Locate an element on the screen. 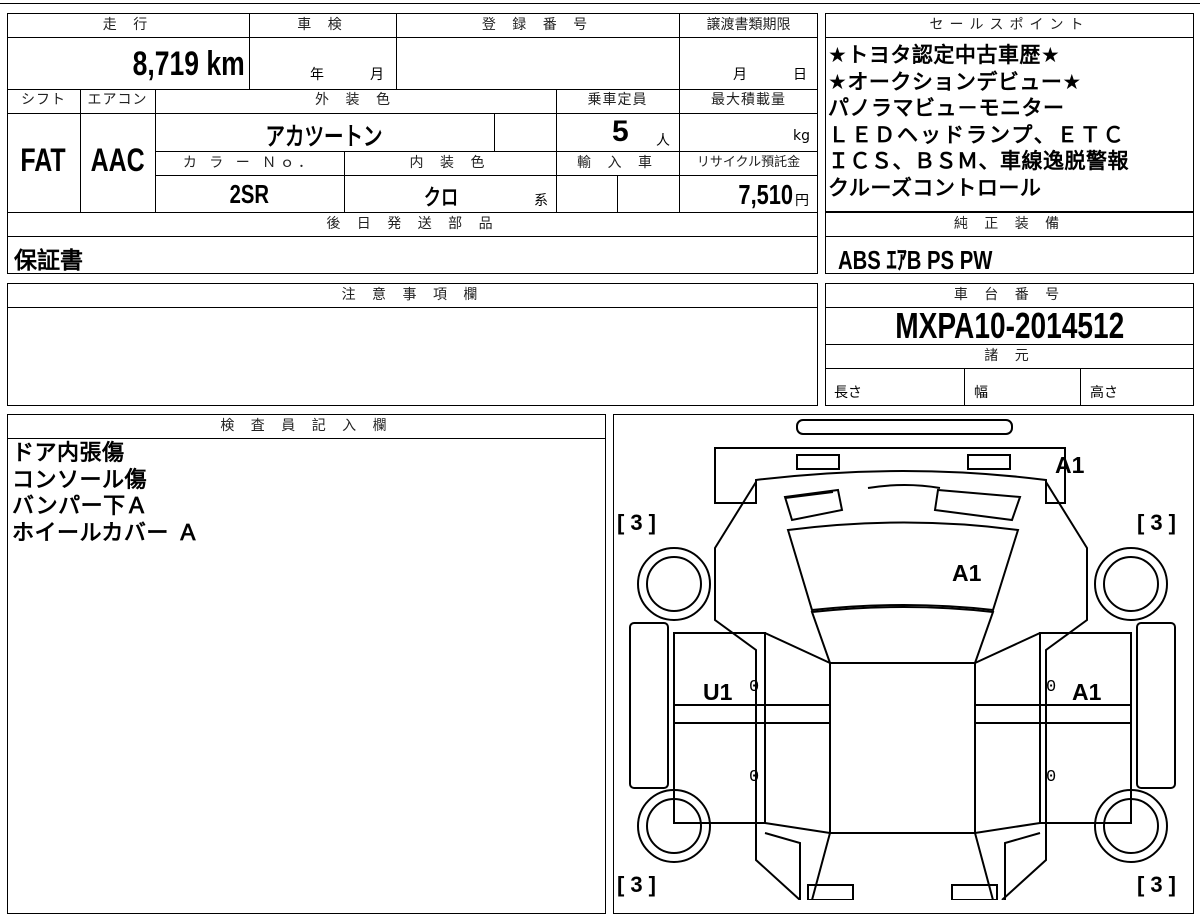 The image size is (1200, 914). tread-rear-right: [3] is located at coordinates (1159, 522).